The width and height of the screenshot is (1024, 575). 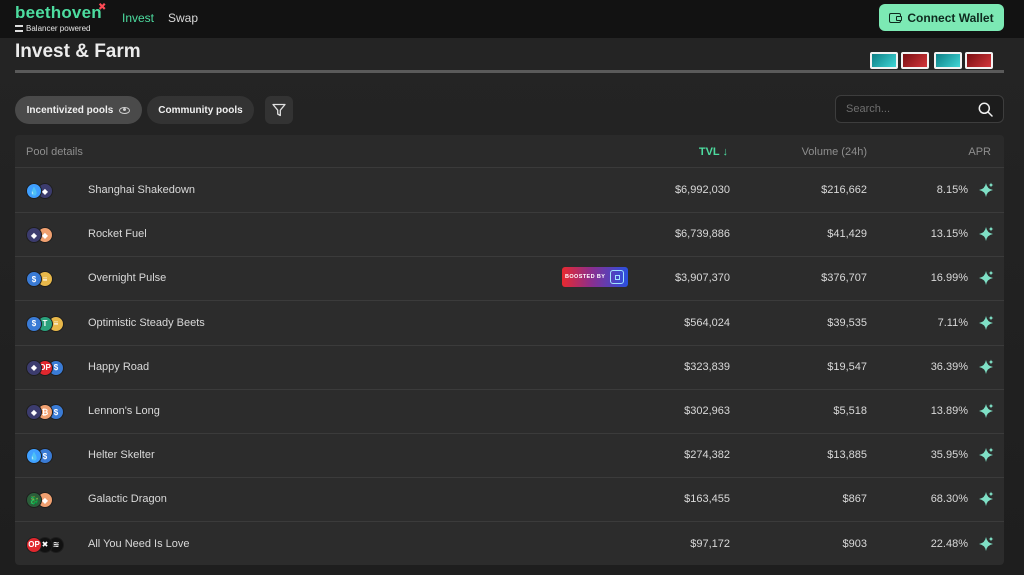 What do you see at coordinates (56, 412) in the screenshot?
I see `token-icons: ◆ ₿ $` at bounding box center [56, 412].